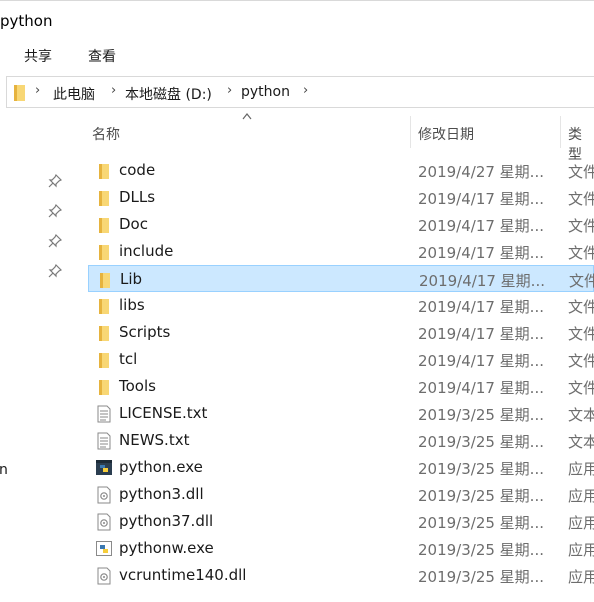 Image resolution: width=594 pixels, height=602 pixels. I want to click on file-row: code 2019/4/27 星期... 文件, so click(341, 170).